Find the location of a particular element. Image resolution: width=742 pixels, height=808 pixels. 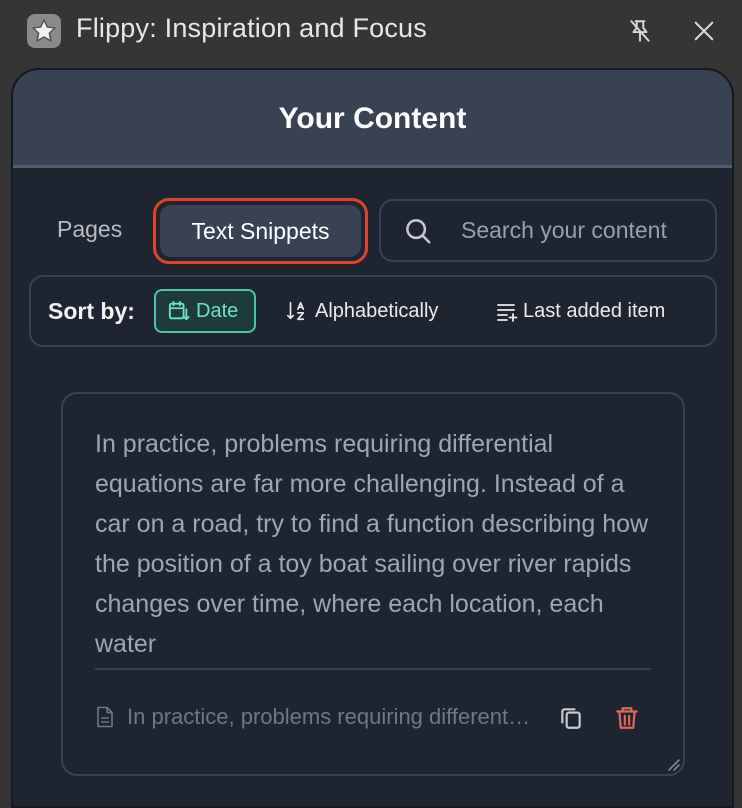

sort-label: Sort by: is located at coordinates (91, 311).